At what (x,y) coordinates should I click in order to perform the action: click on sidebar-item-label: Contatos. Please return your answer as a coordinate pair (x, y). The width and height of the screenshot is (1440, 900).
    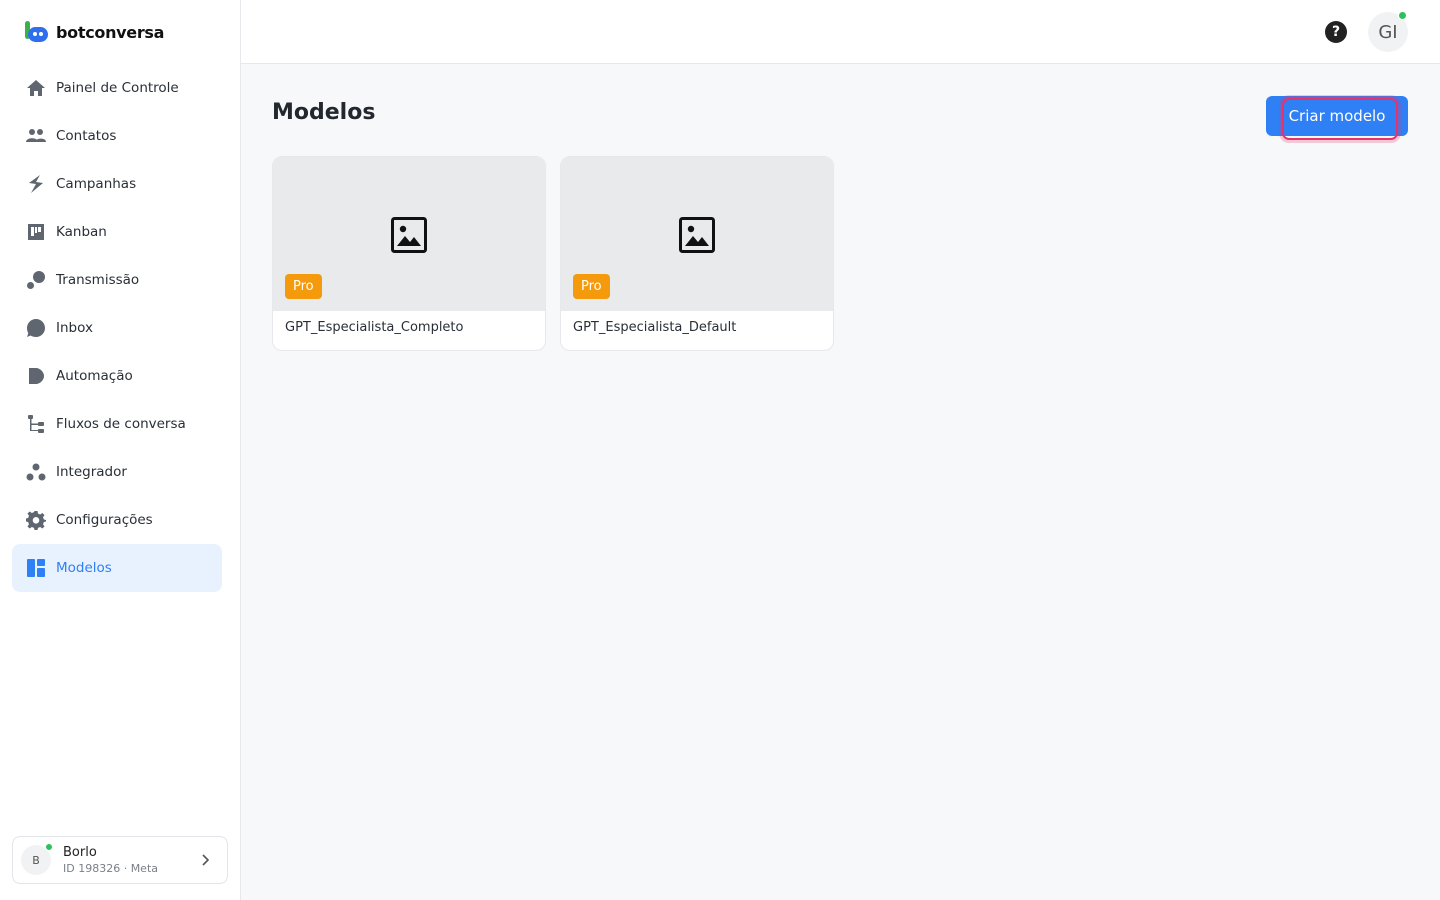
    Looking at the image, I should click on (86, 136).